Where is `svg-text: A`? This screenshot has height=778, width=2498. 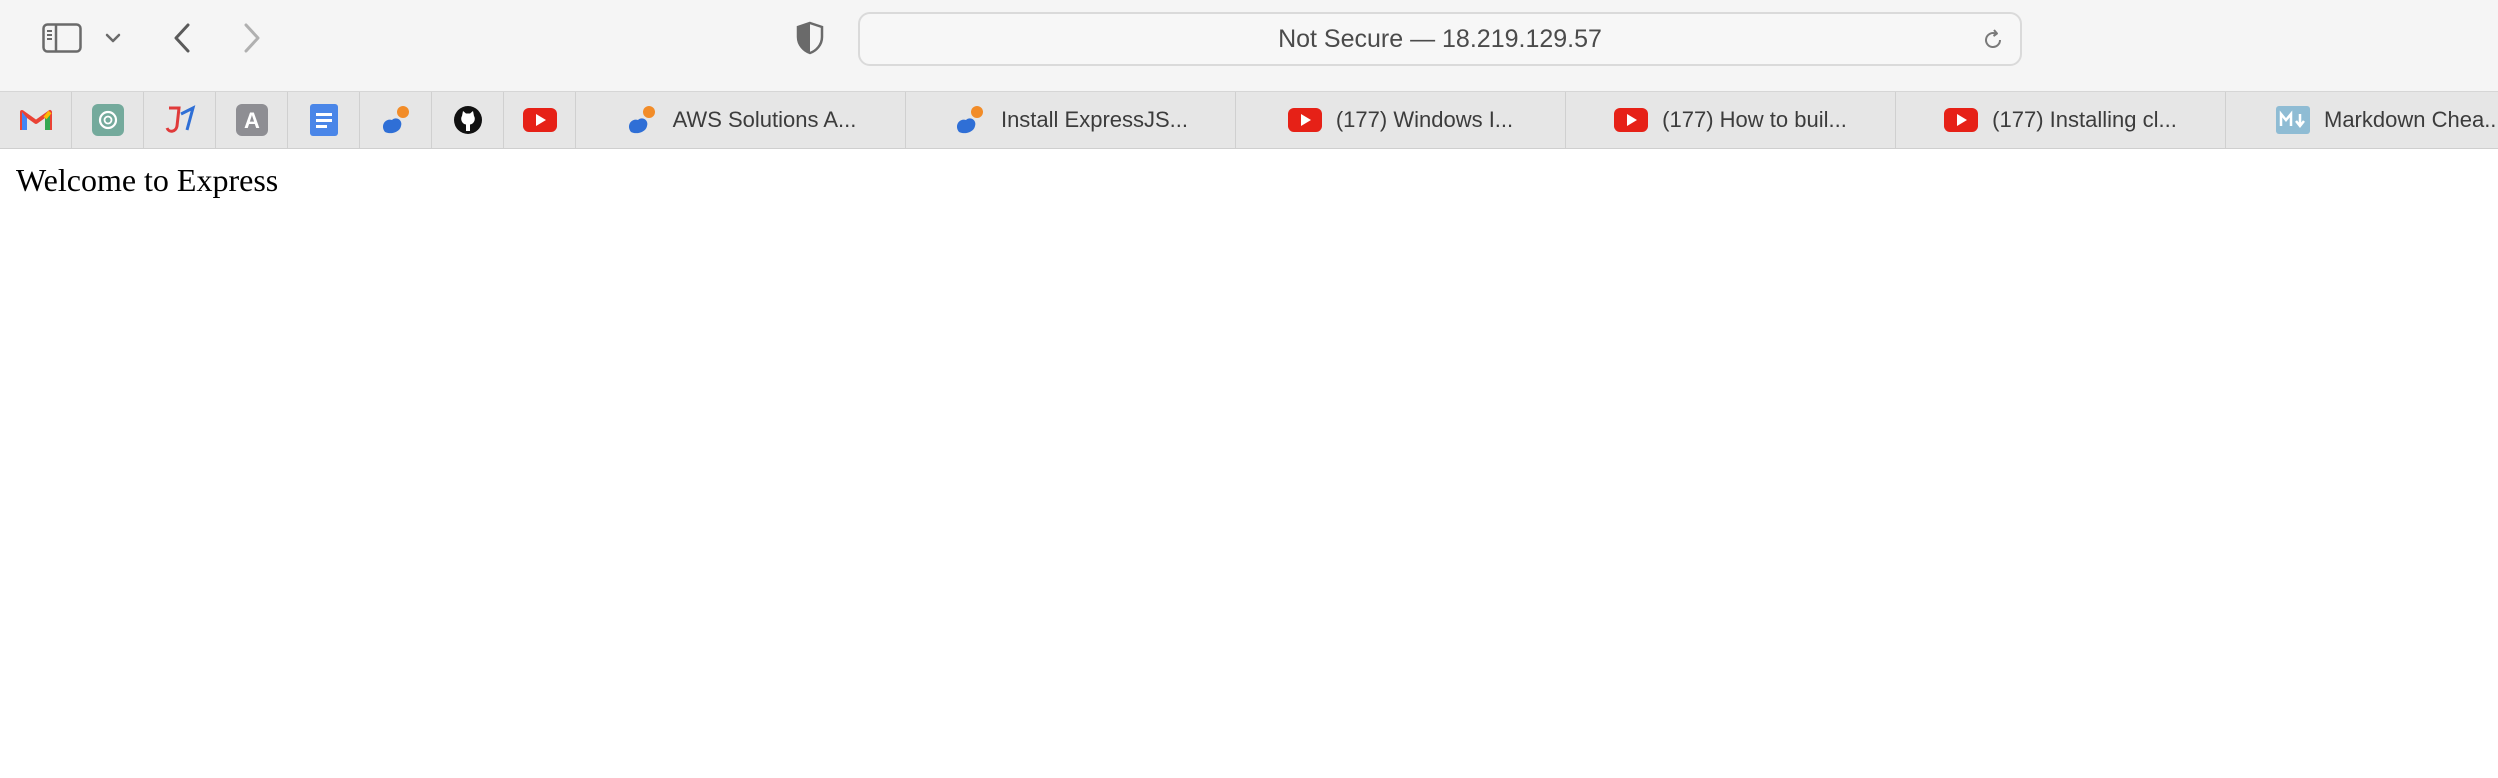
svg-text: A is located at coordinates (252, 120).